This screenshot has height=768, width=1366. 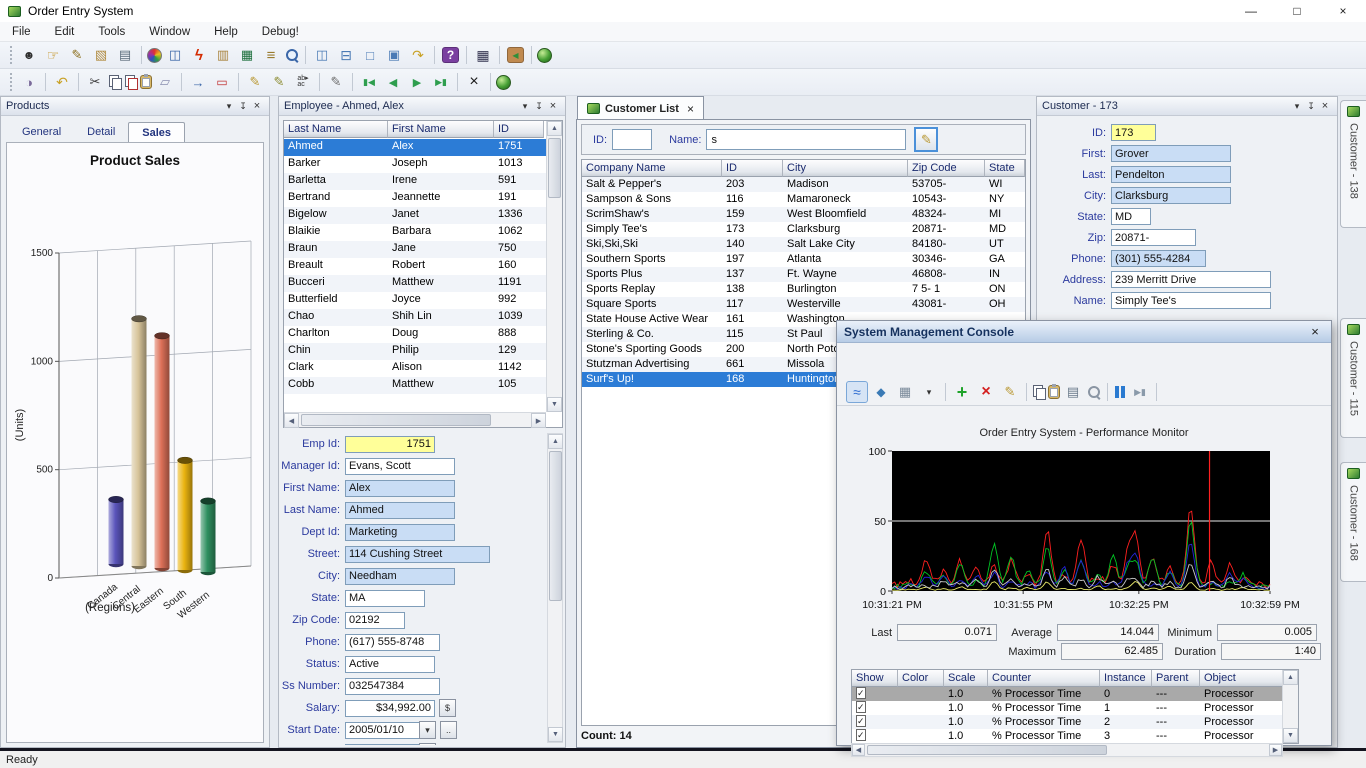 What do you see at coordinates (803, 184) in the screenshot?
I see `customer-row: Salt & Pepper's 203 Madison 53705- WI` at bounding box center [803, 184].